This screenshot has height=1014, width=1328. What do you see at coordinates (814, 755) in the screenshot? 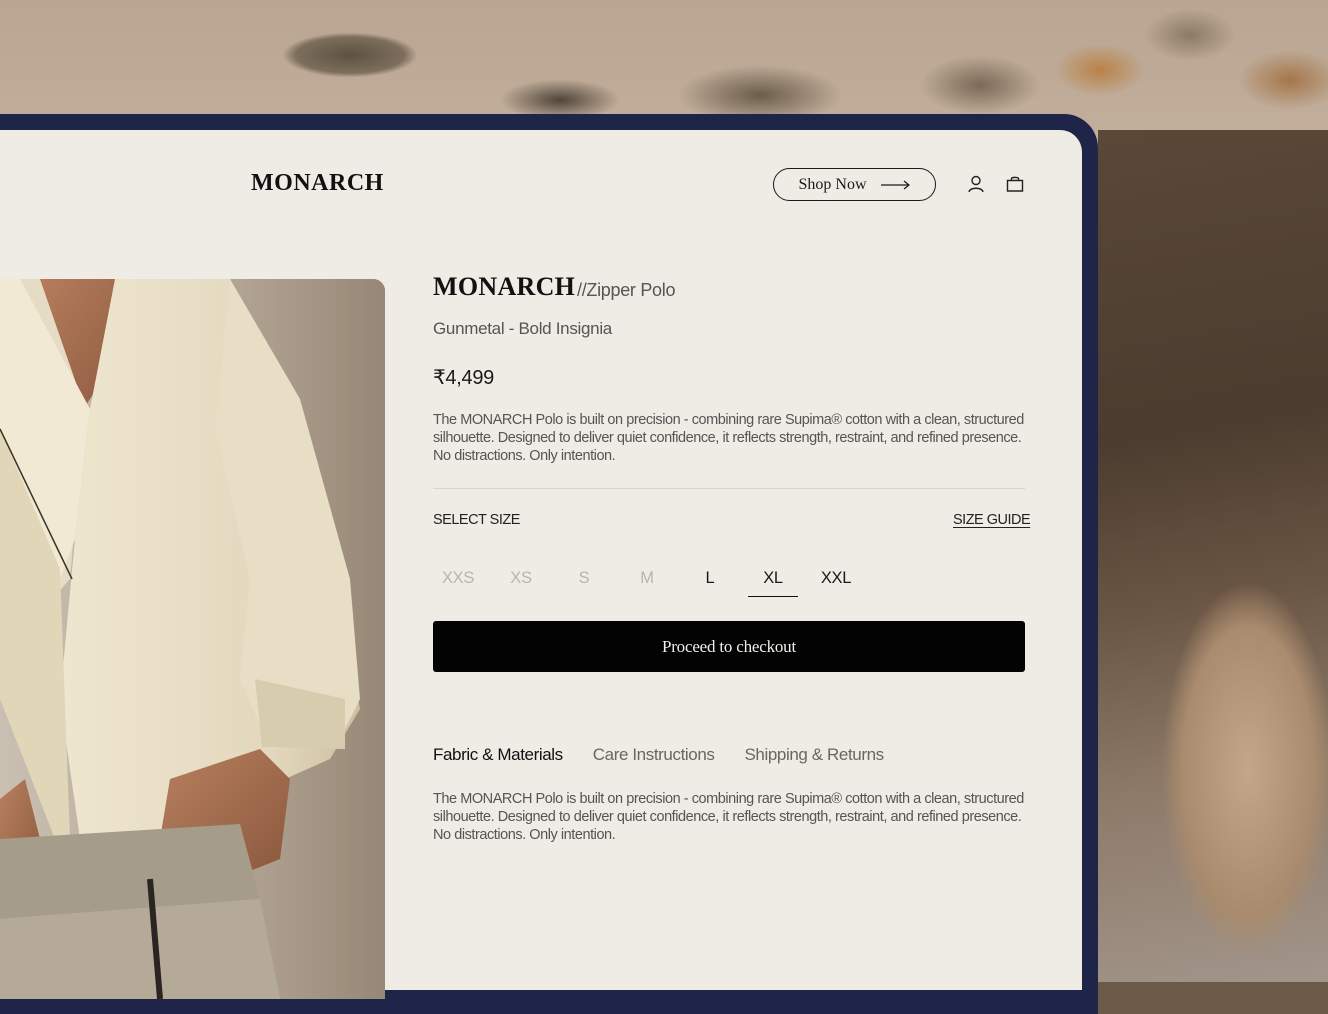
I see `tab-shipping-returns: Shipping & Returns` at bounding box center [814, 755].